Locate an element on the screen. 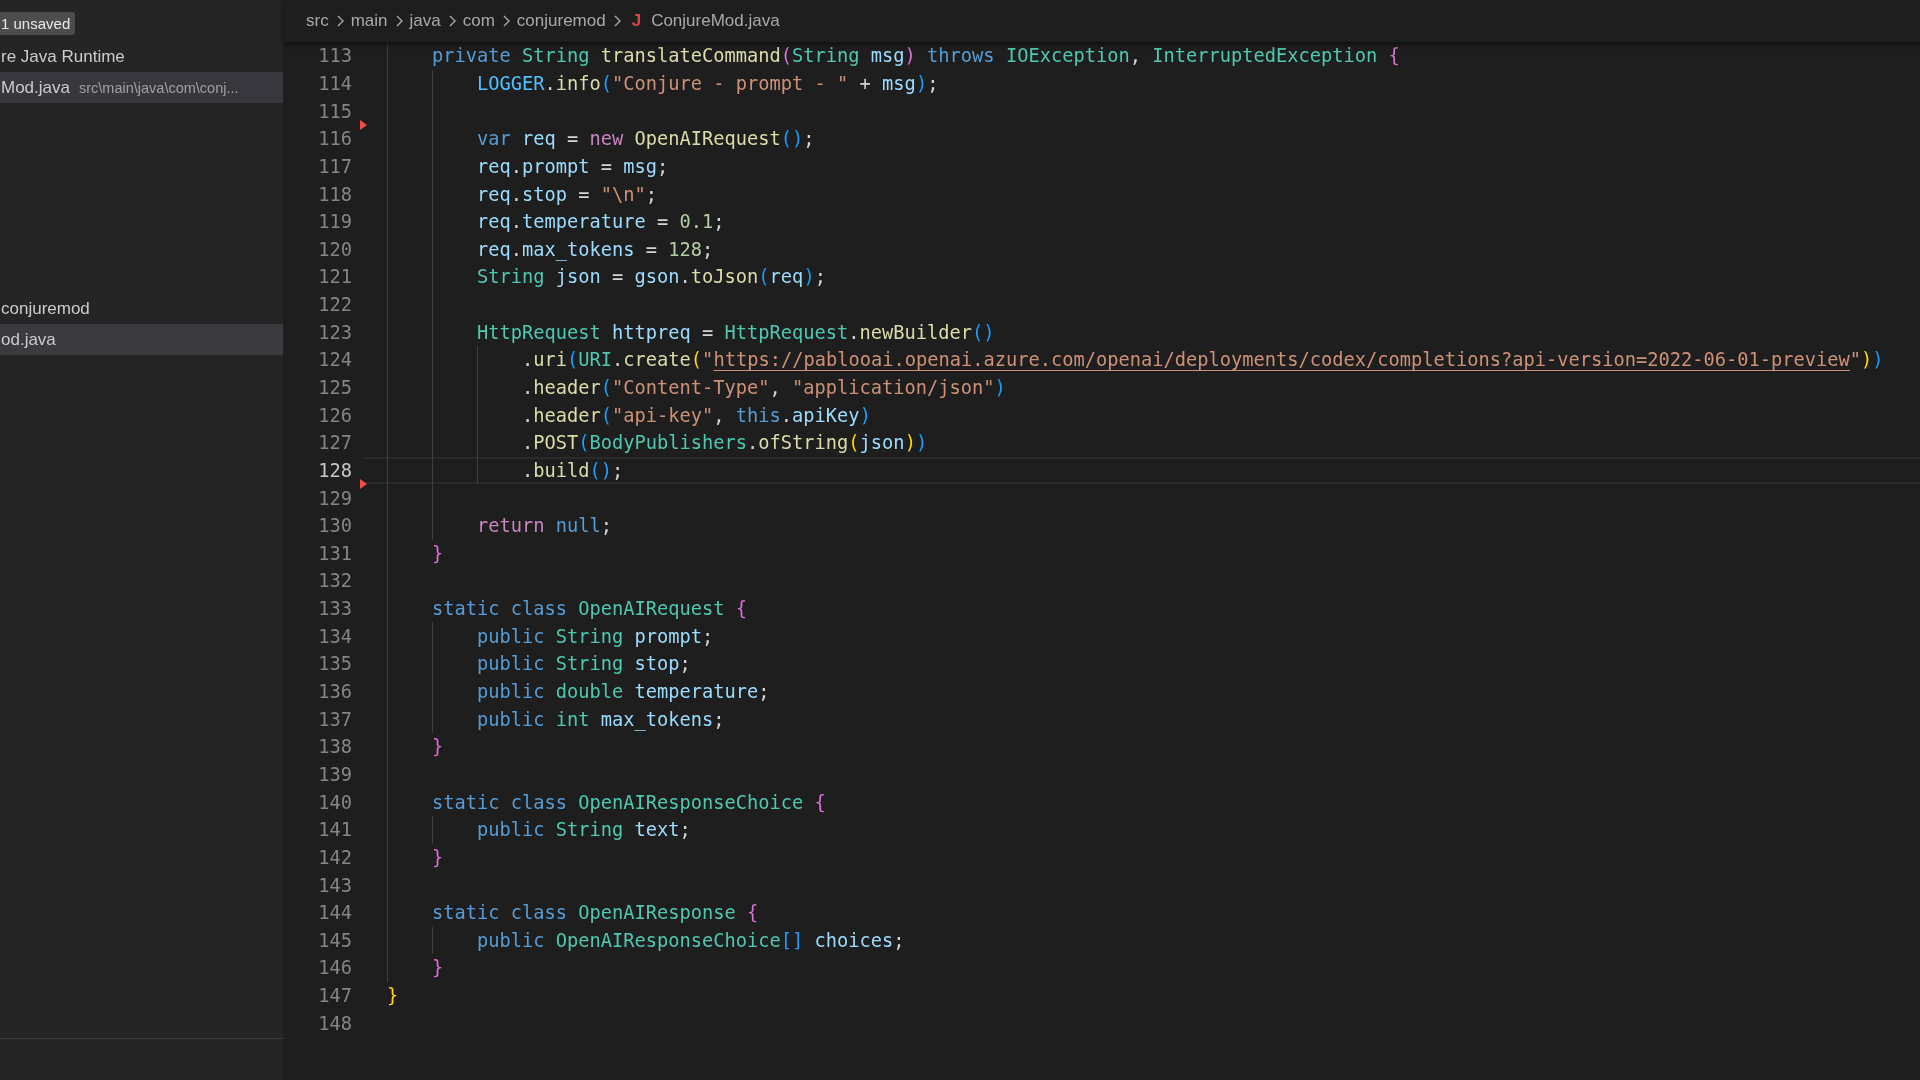 This screenshot has width=1920, height=1080. line-number: 131 is located at coordinates (334, 553).